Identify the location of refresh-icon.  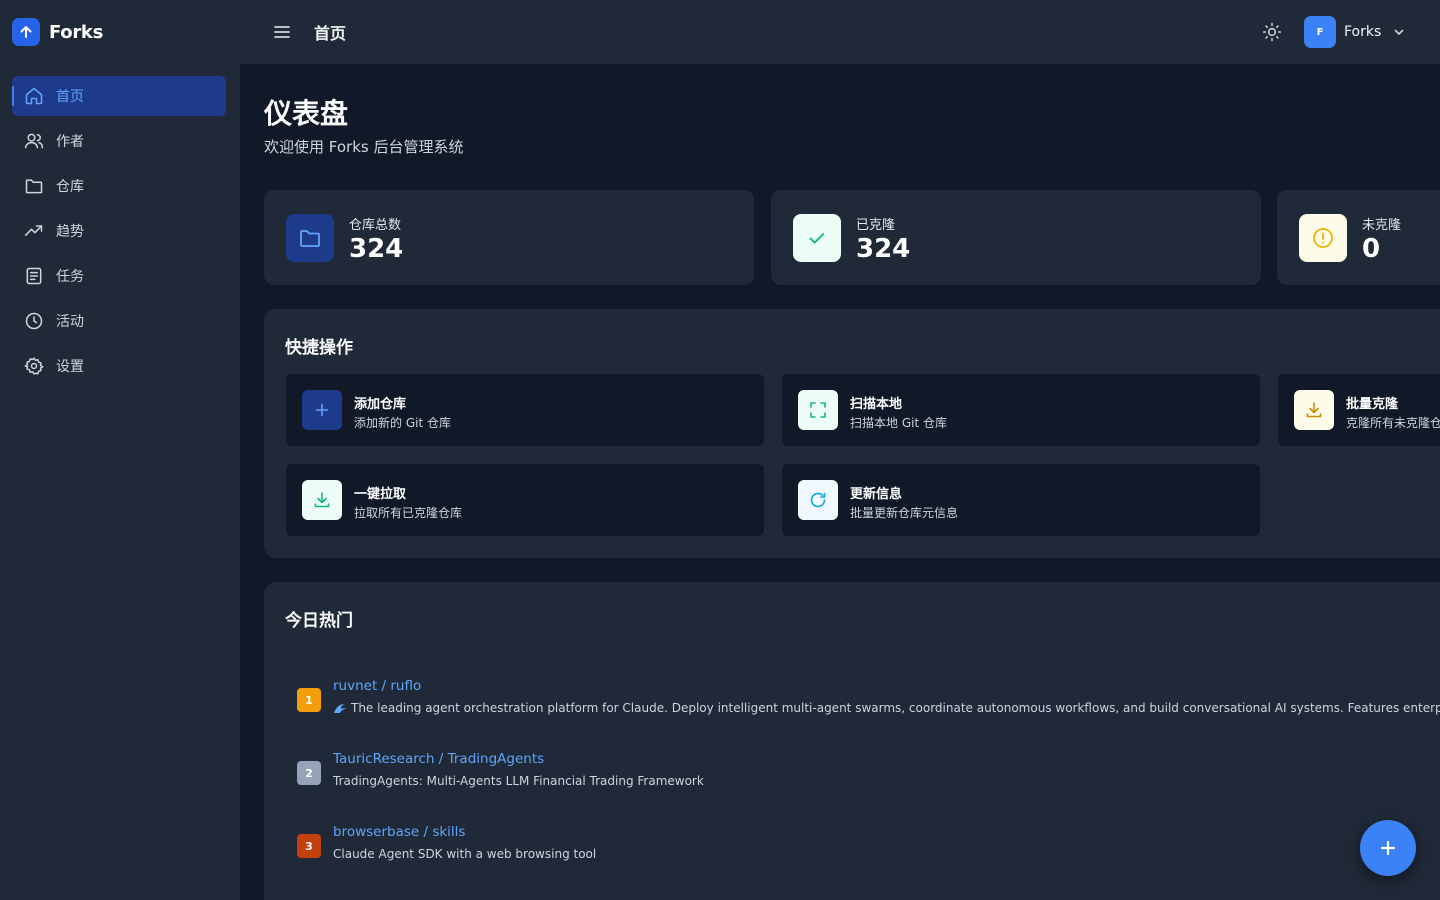
(818, 500).